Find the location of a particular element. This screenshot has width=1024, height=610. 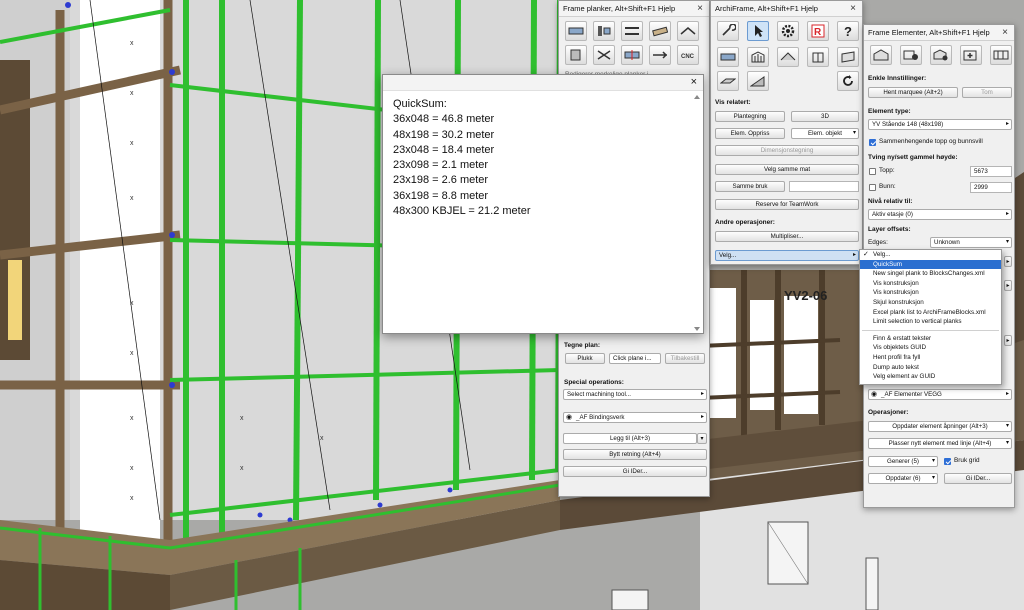

quicksum-line: 23x198 = 2.6 meter is located at coordinates (441, 180).